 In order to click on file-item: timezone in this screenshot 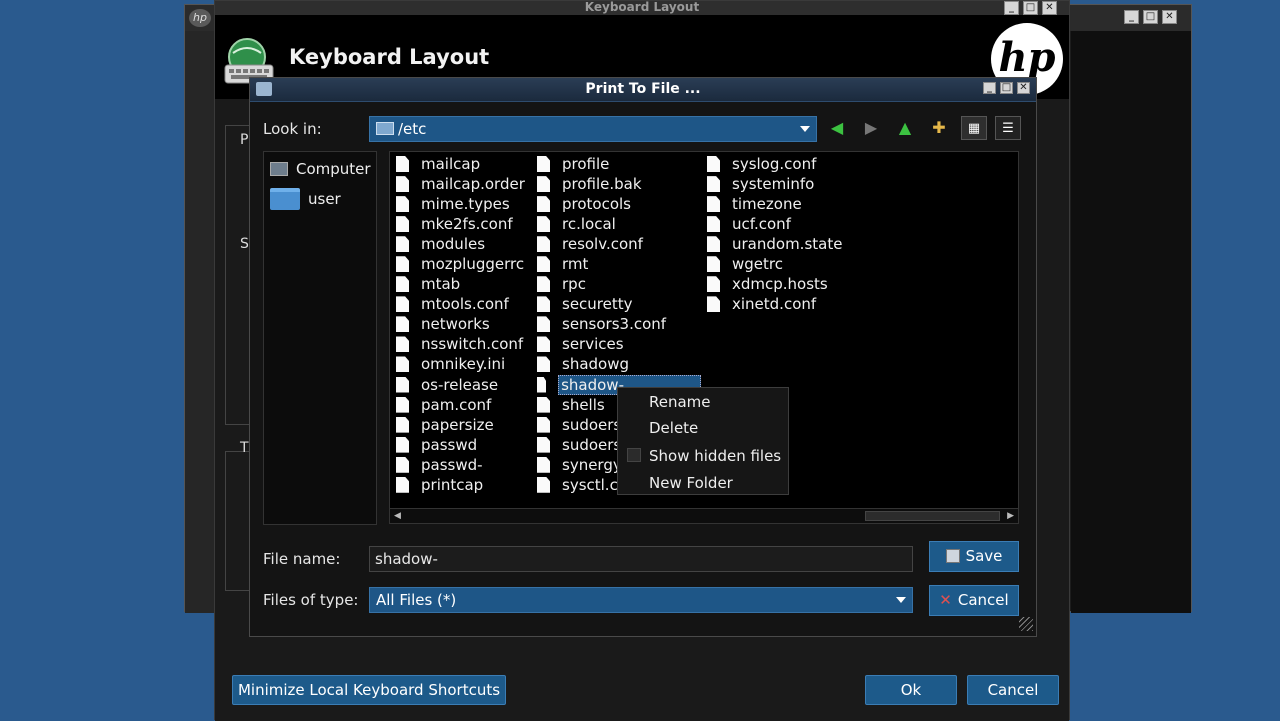, I will do `click(791, 204)`.